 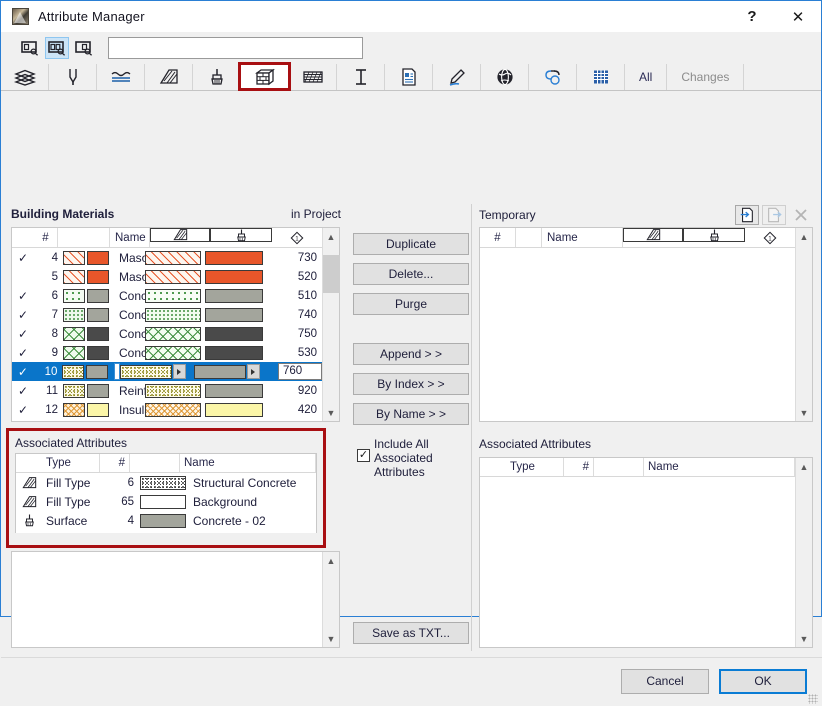 I want to click on right-associated-scrollbar: ▲ ▼, so click(x=803, y=552).